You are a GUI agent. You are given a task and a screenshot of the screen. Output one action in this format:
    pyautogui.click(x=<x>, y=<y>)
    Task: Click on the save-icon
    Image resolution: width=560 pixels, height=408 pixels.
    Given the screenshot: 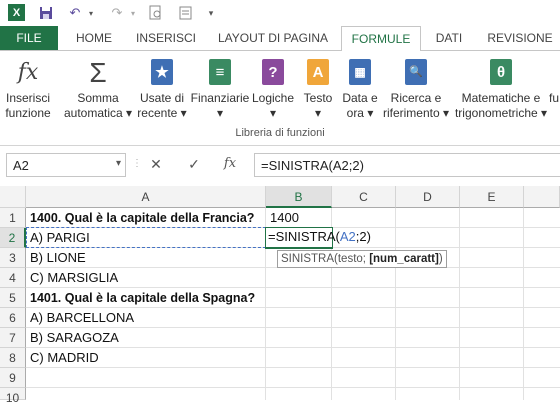 What is the action you would take?
    pyautogui.click(x=46, y=13)
    